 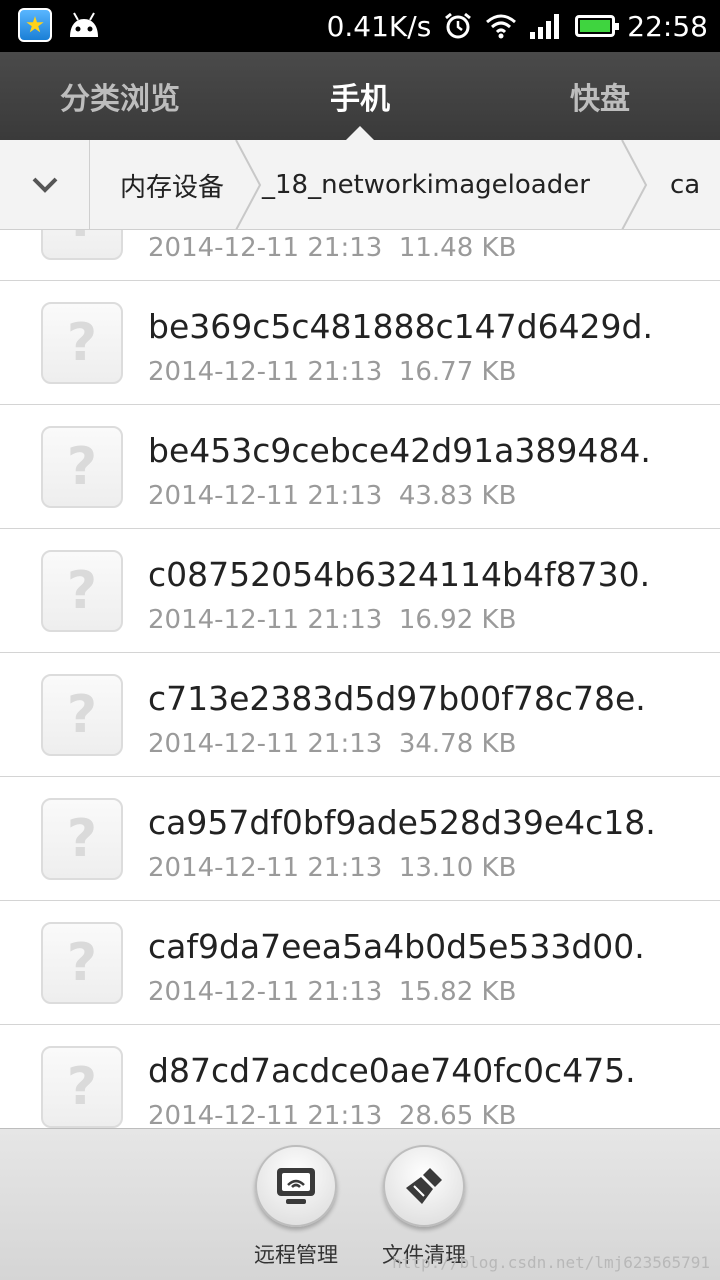 I want to click on file-name: be453c9cebce42d91a389484., so click(x=399, y=450).